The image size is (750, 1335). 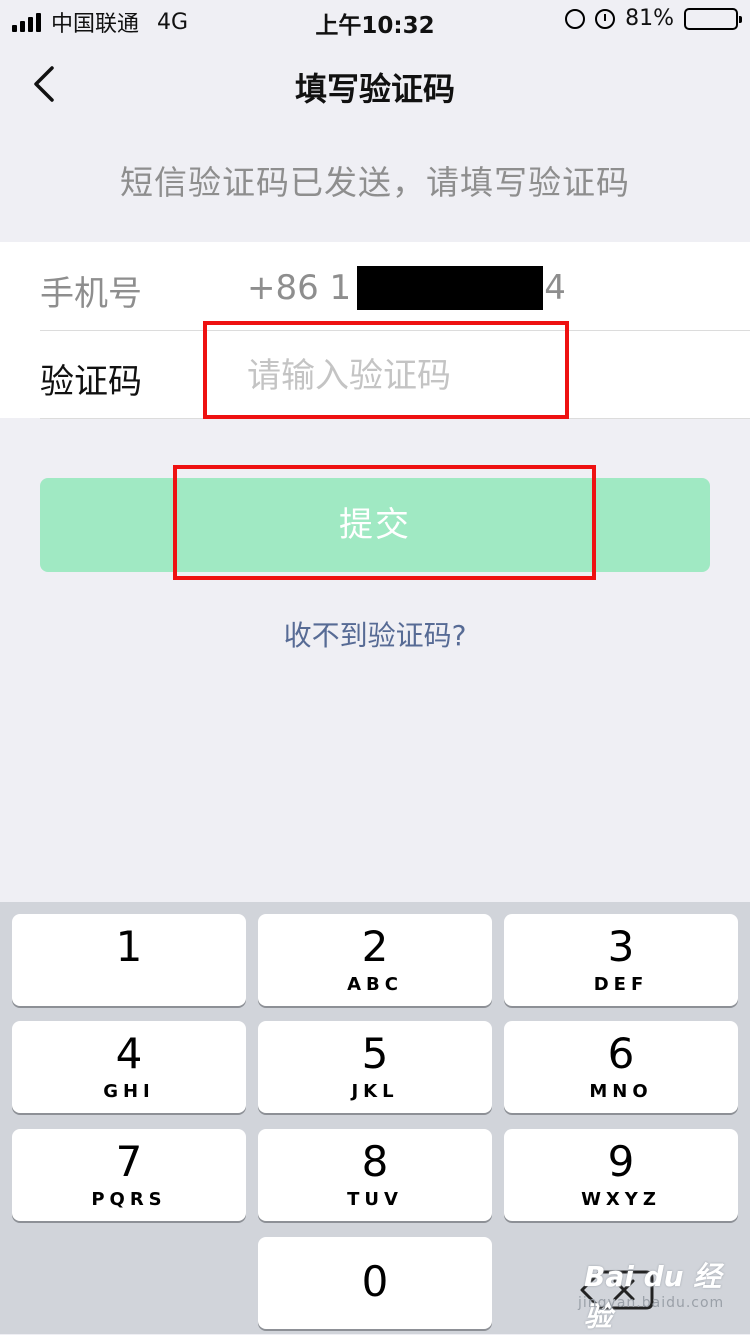 What do you see at coordinates (713, 18) in the screenshot?
I see `battery-icon` at bounding box center [713, 18].